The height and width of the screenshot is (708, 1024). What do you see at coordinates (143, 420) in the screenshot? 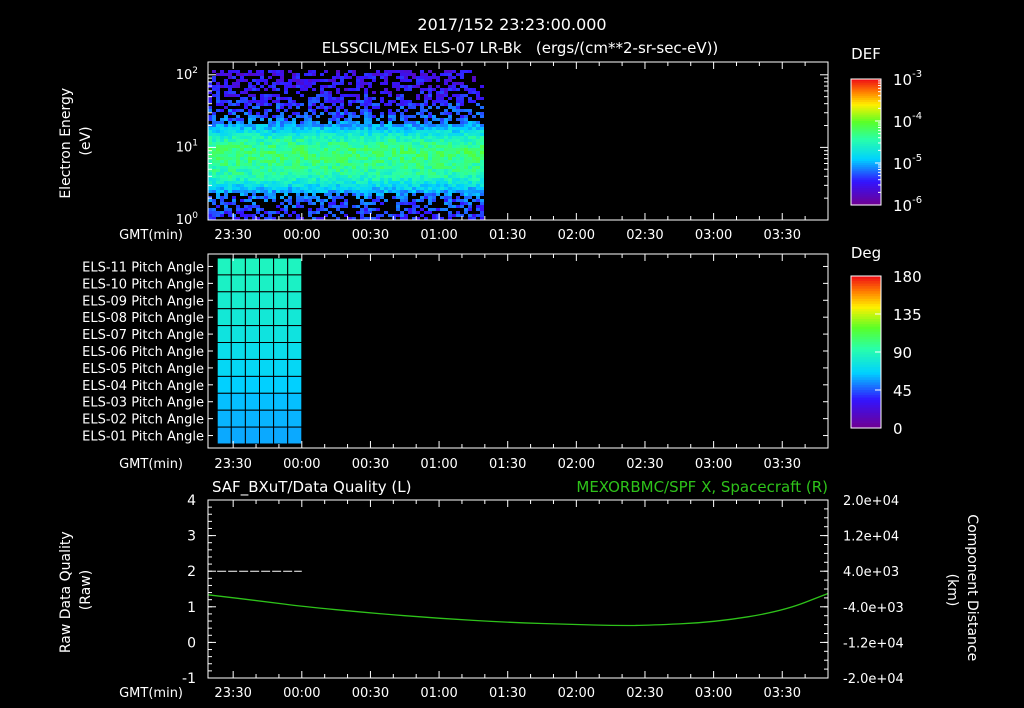
I see `pitch-row-label: ELS-02 Pitch Angle` at bounding box center [143, 420].